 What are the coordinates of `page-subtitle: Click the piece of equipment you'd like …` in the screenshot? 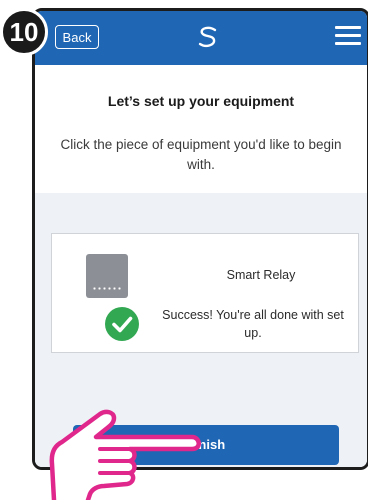 It's located at (201, 154).